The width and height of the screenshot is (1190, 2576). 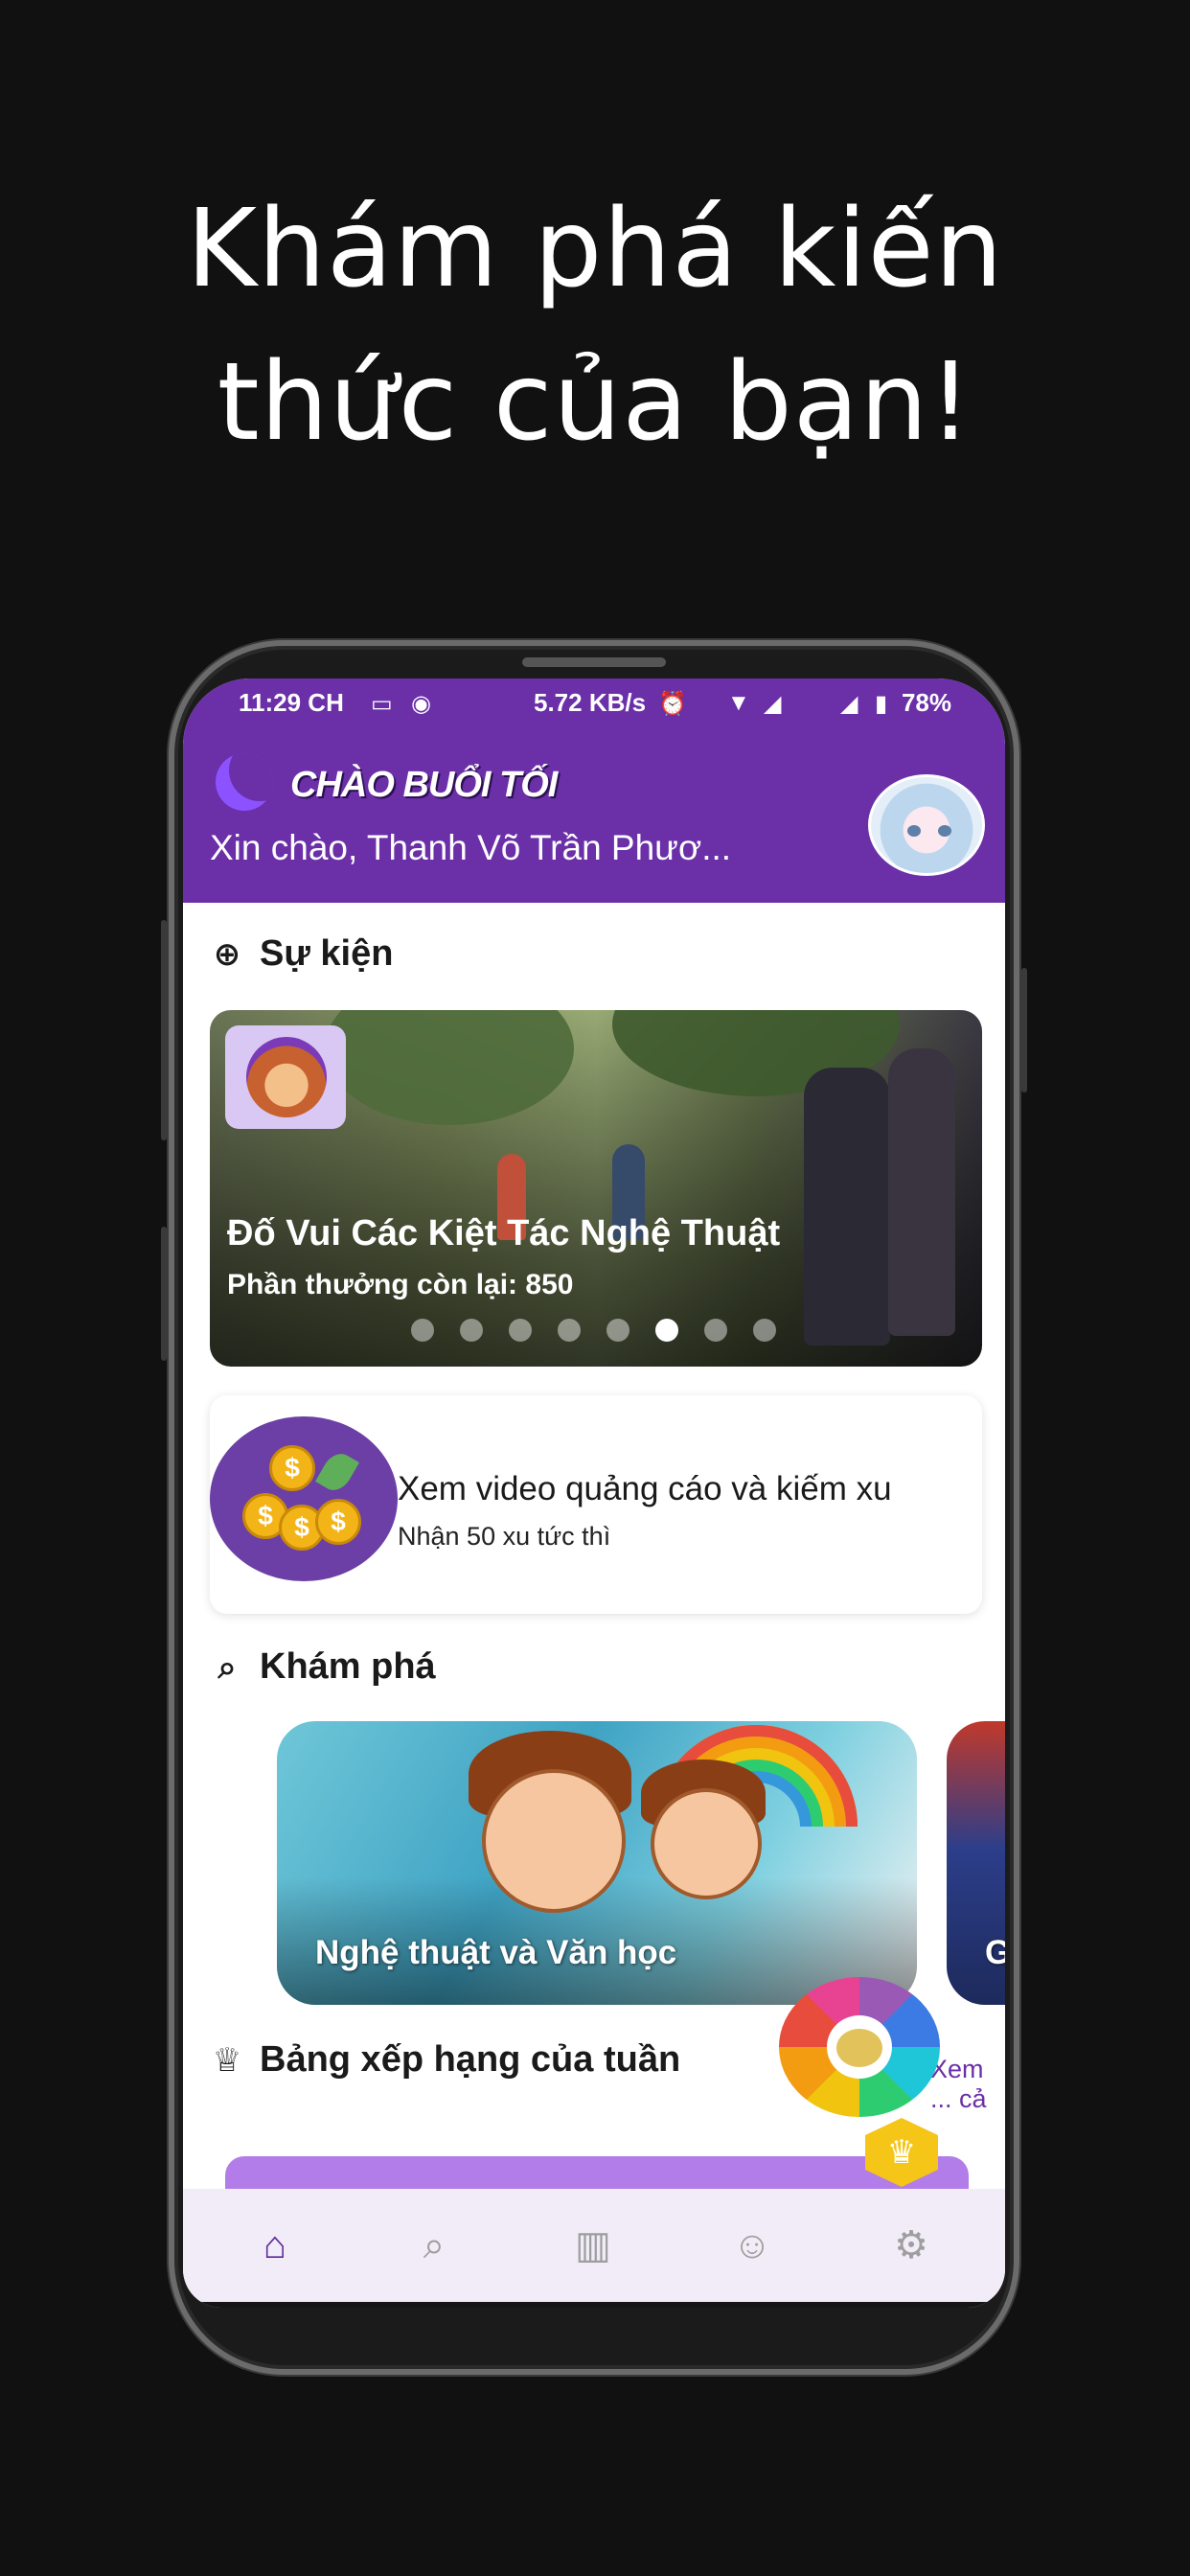 I want to click on lucky-wheel-button, so click(x=859, y=2047).